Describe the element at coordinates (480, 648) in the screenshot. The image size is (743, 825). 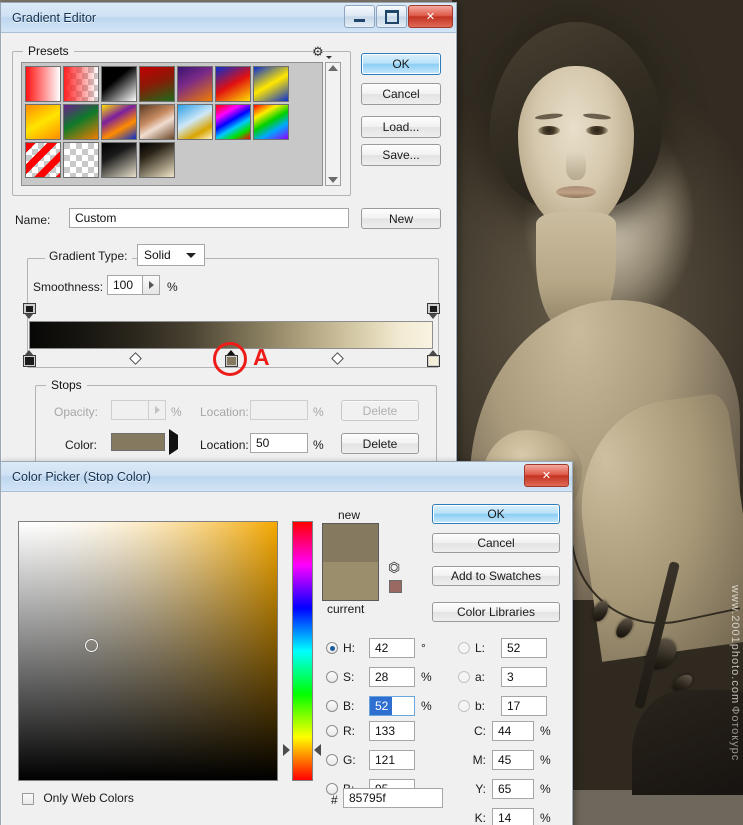
I see `field-label: L:` at that location.